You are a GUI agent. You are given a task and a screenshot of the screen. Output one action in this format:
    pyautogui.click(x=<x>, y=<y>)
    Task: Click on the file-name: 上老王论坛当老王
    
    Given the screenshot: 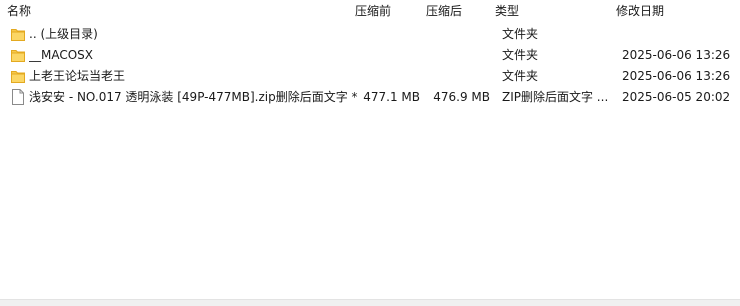 What is the action you would take?
    pyautogui.click(x=77, y=76)
    